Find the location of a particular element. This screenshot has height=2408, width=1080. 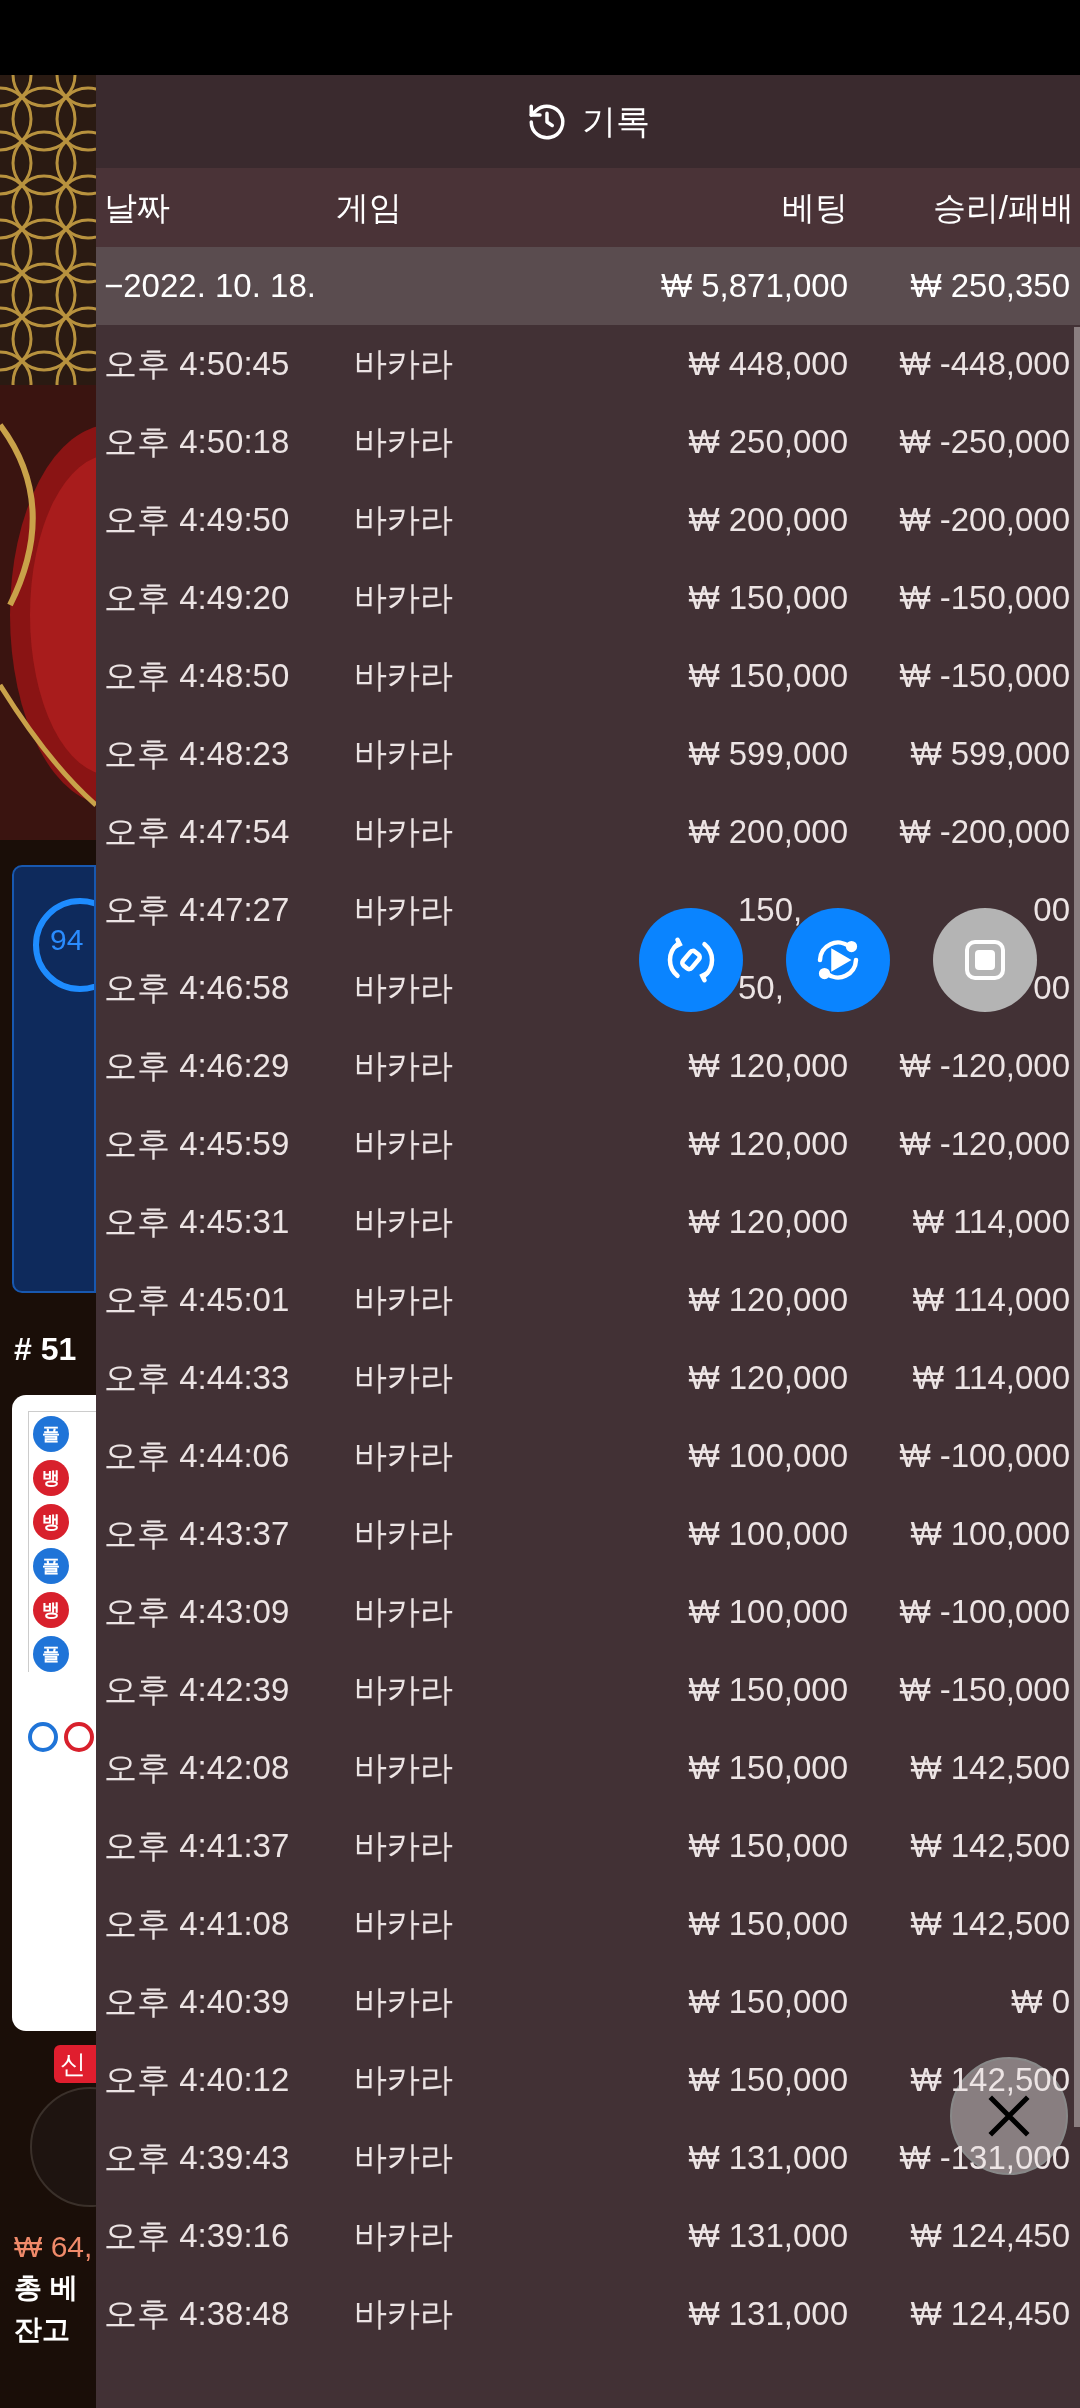

result-cell-text: ₩ -100,000 is located at coordinates (984, 1456).